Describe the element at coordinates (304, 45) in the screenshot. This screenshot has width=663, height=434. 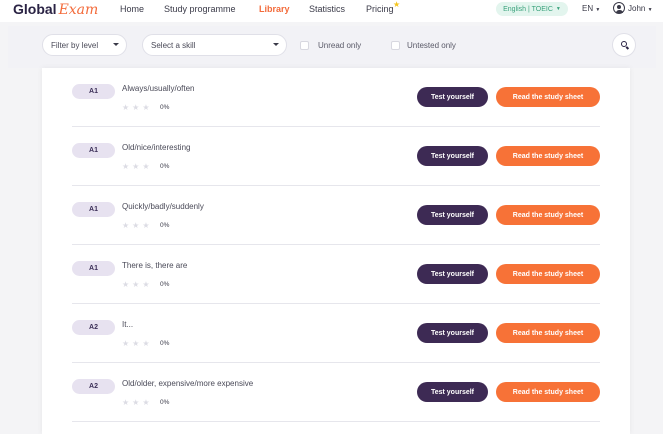
I see `unread-only-checkbox` at that location.